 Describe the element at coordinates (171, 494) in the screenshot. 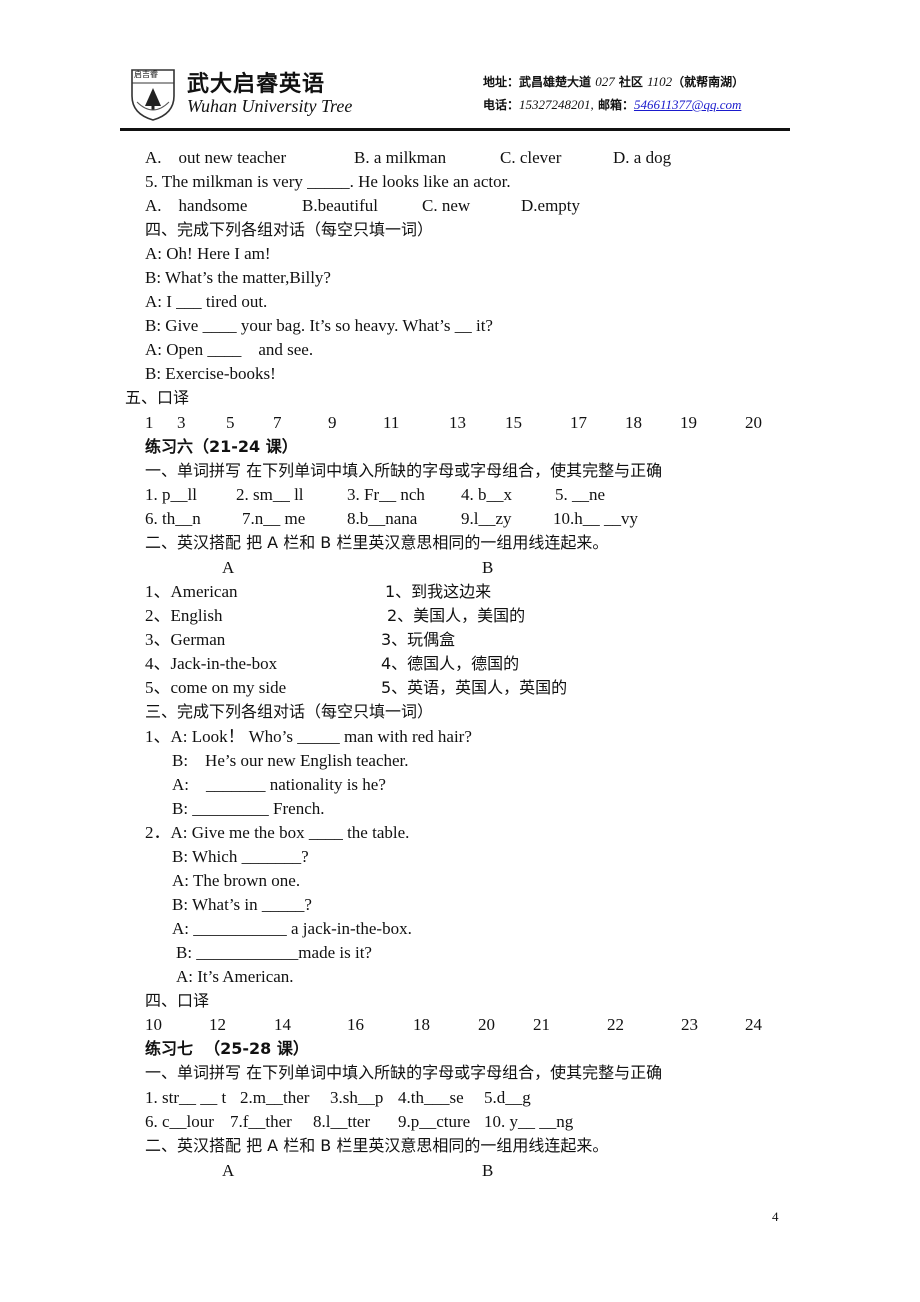

I see `spelling-item: 1. p__ll` at that location.